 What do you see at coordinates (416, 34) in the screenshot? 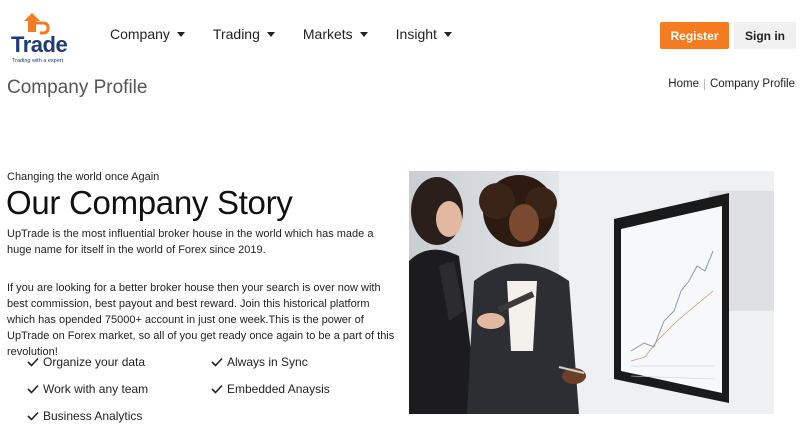
I see `nav-item-label: Insight` at bounding box center [416, 34].